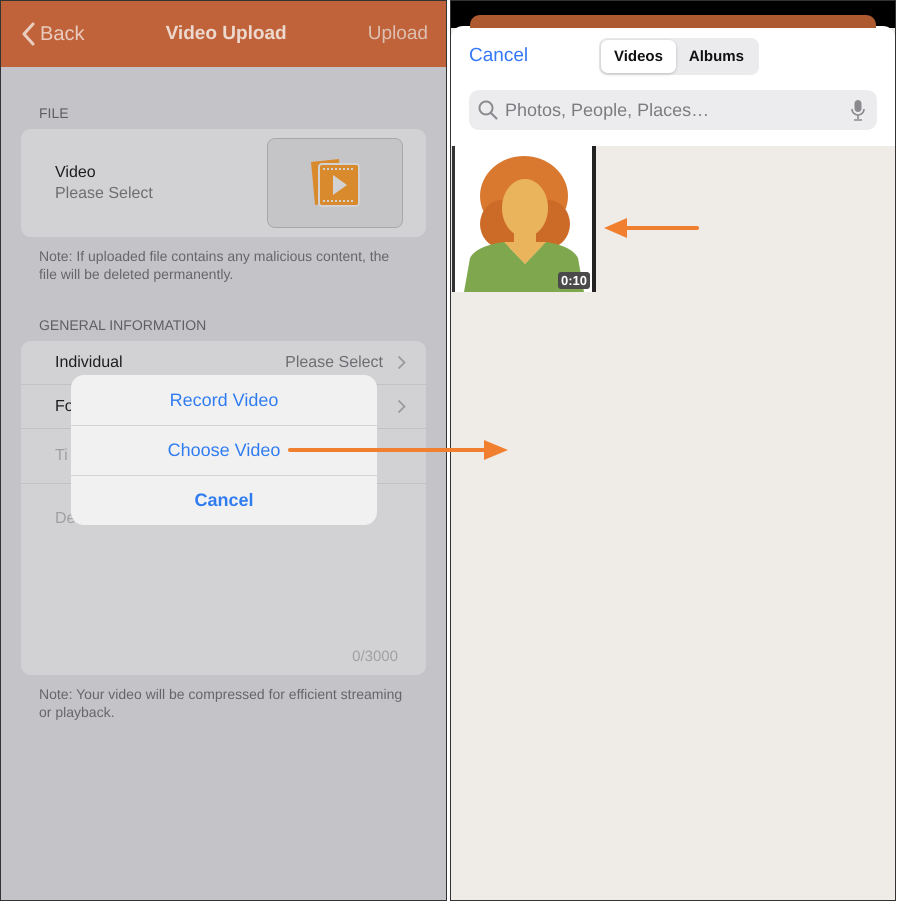  Describe the element at coordinates (574, 280) in the screenshot. I see `video-duration: 0:10` at that location.